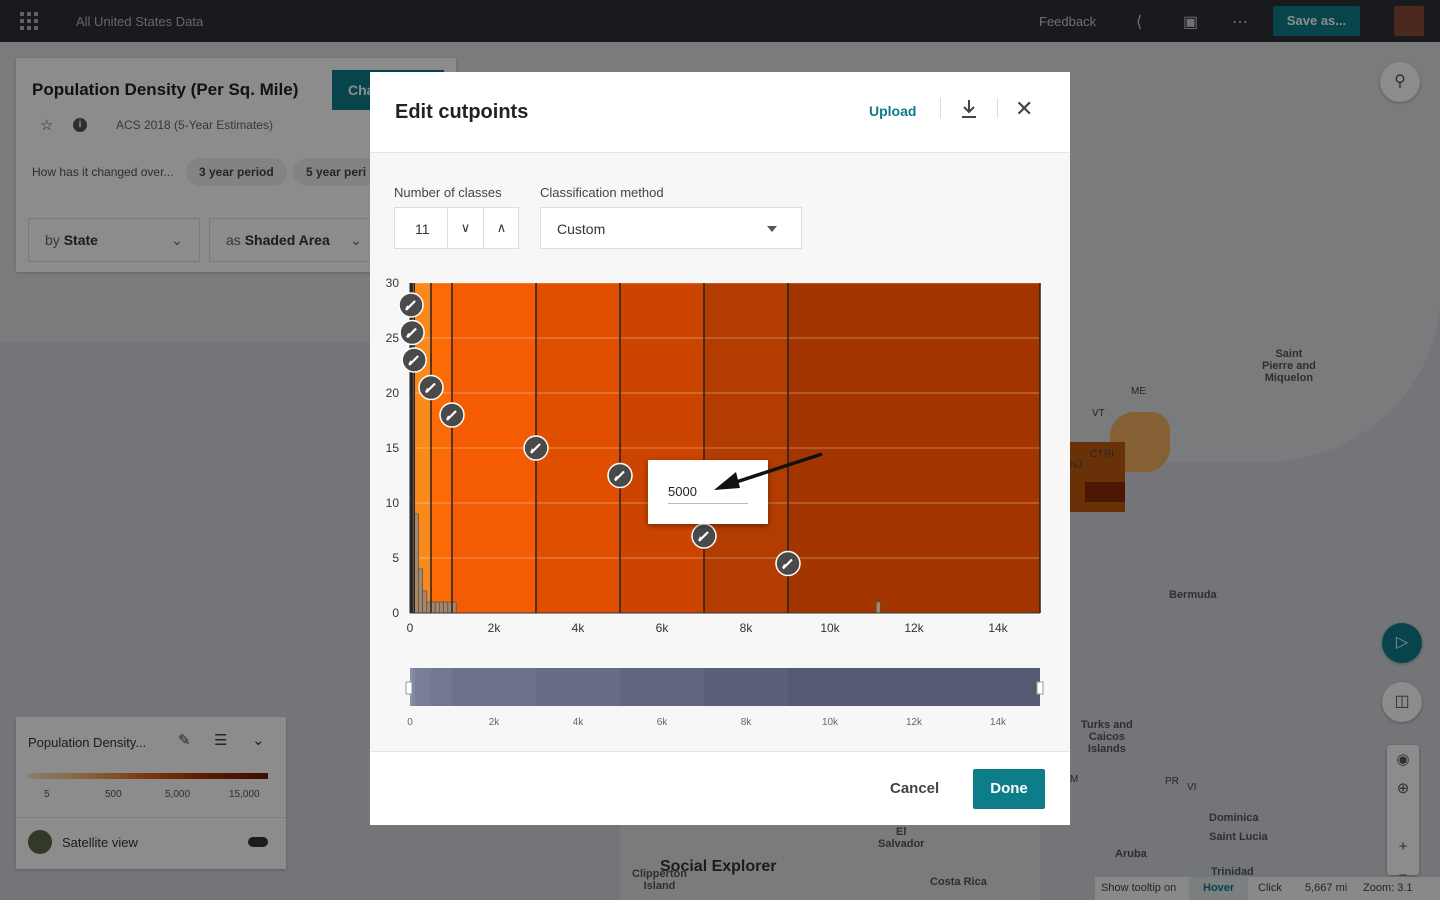 This screenshot has height=900, width=1440. Describe the element at coordinates (495, 722) in the screenshot. I see `range-tick-label: 2k` at that location.